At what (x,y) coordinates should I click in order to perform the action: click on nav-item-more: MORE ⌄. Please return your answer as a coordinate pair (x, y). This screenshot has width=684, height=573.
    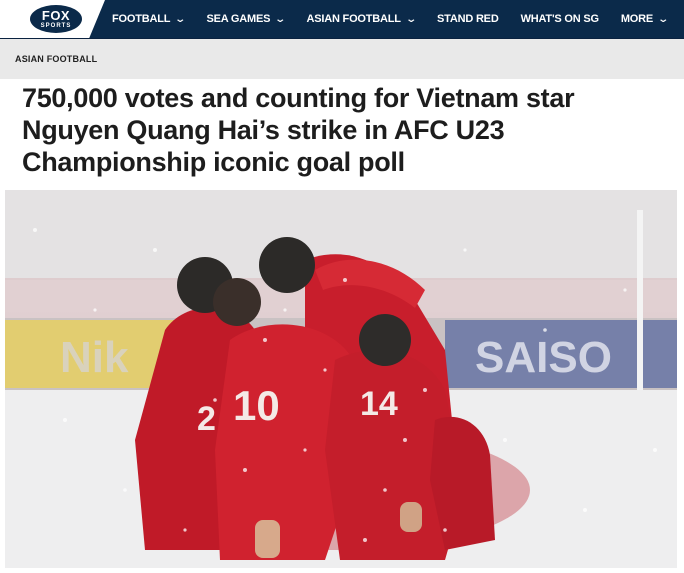
    Looking at the image, I should click on (644, 19).